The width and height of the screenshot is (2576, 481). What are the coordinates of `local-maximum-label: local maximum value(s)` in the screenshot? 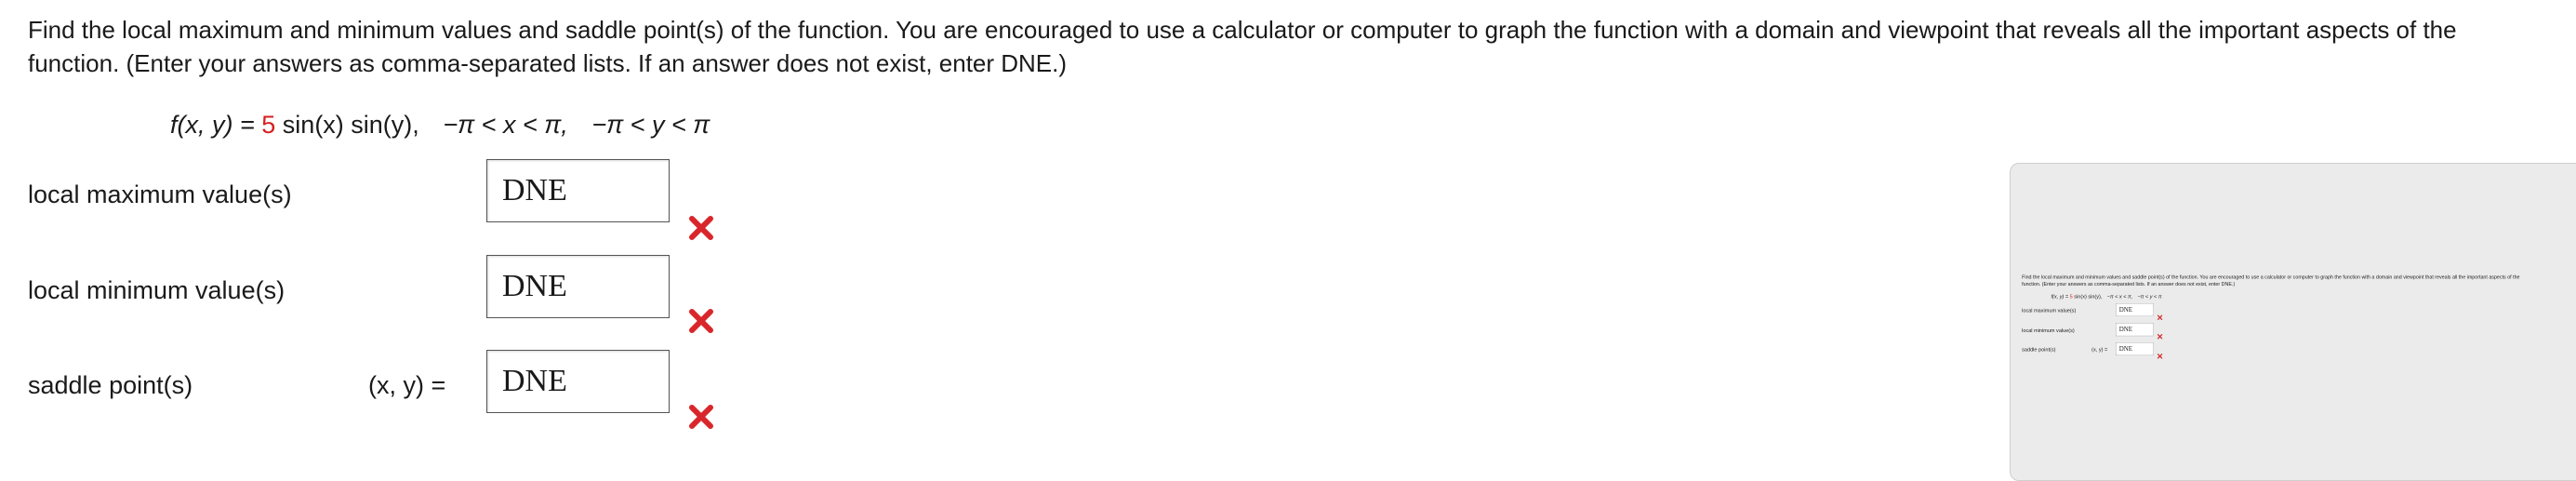 It's located at (160, 194).